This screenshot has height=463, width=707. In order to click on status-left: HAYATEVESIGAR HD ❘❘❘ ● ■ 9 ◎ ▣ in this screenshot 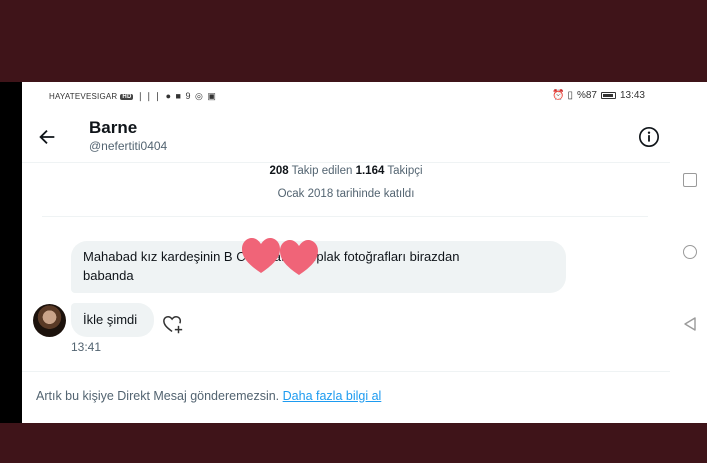, I will do `click(133, 96)`.